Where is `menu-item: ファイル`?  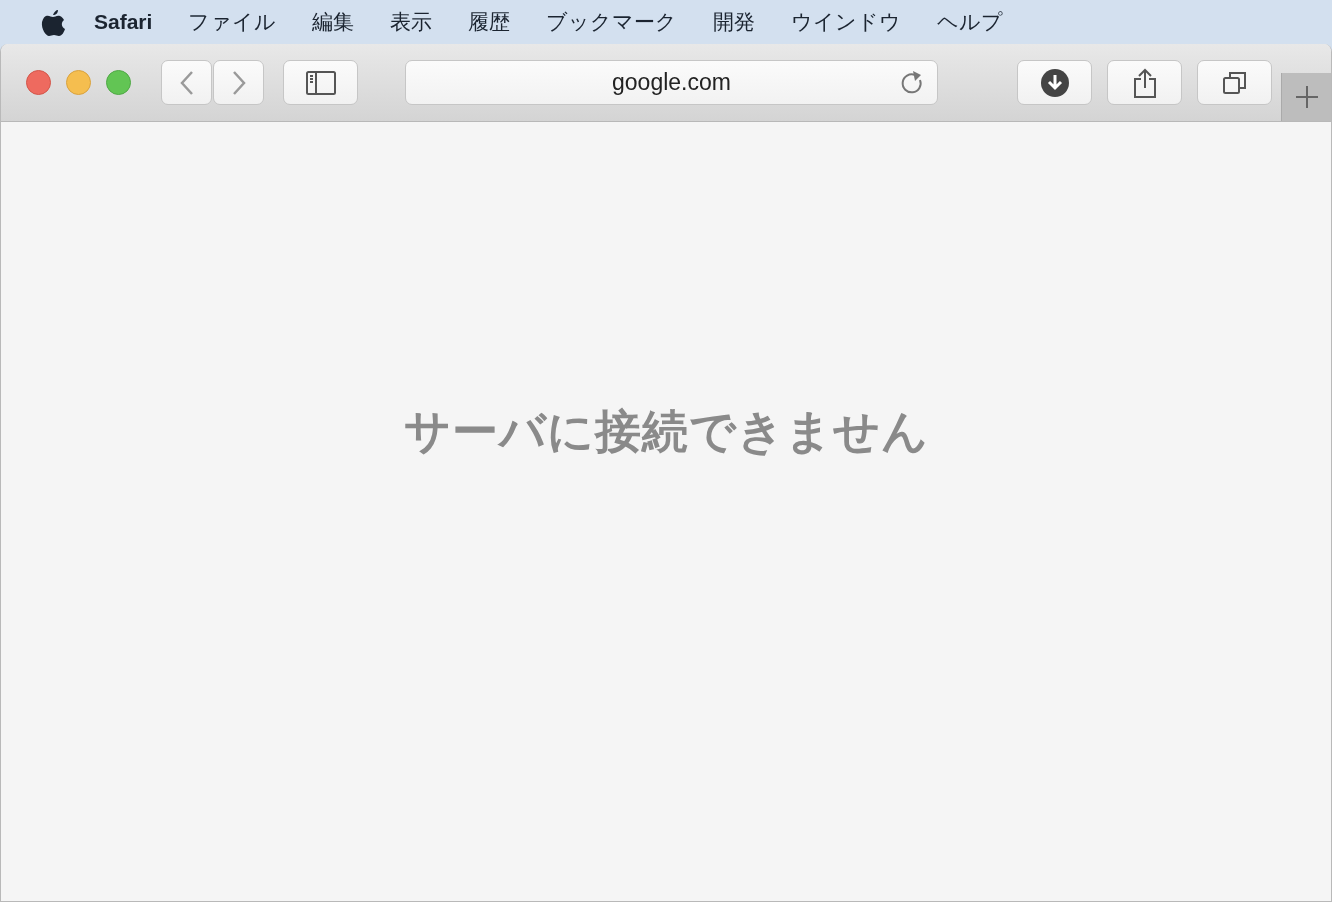
menu-item: ファイル is located at coordinates (232, 22).